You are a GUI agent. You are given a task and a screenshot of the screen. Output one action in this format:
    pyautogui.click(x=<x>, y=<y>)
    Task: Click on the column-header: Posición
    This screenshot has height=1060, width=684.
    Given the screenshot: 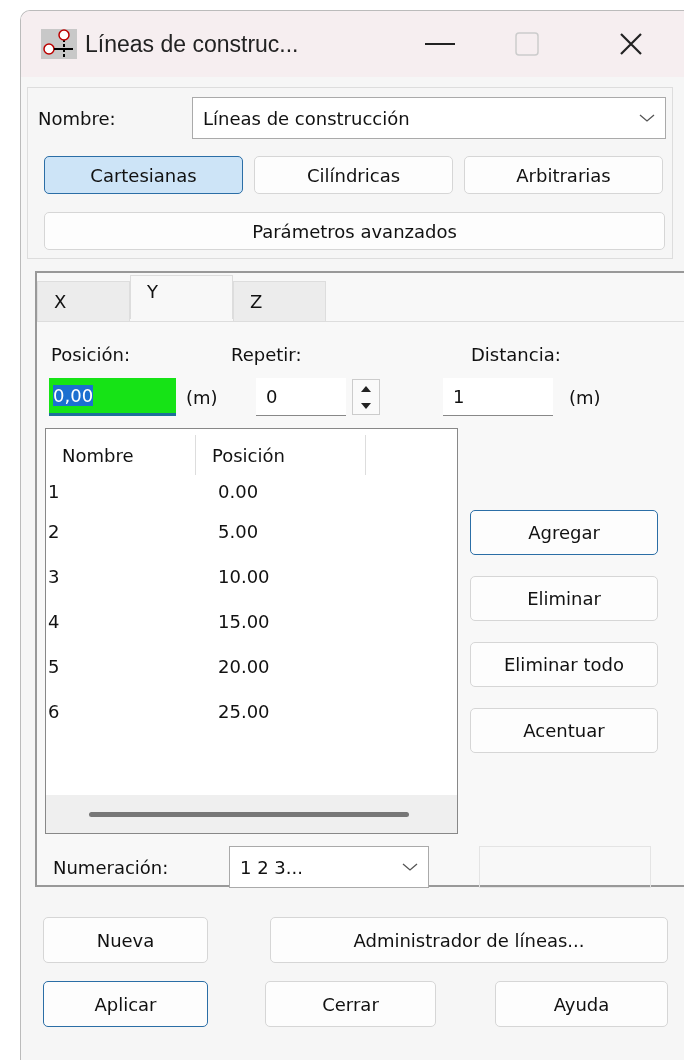 What is the action you would take?
    pyautogui.click(x=281, y=455)
    